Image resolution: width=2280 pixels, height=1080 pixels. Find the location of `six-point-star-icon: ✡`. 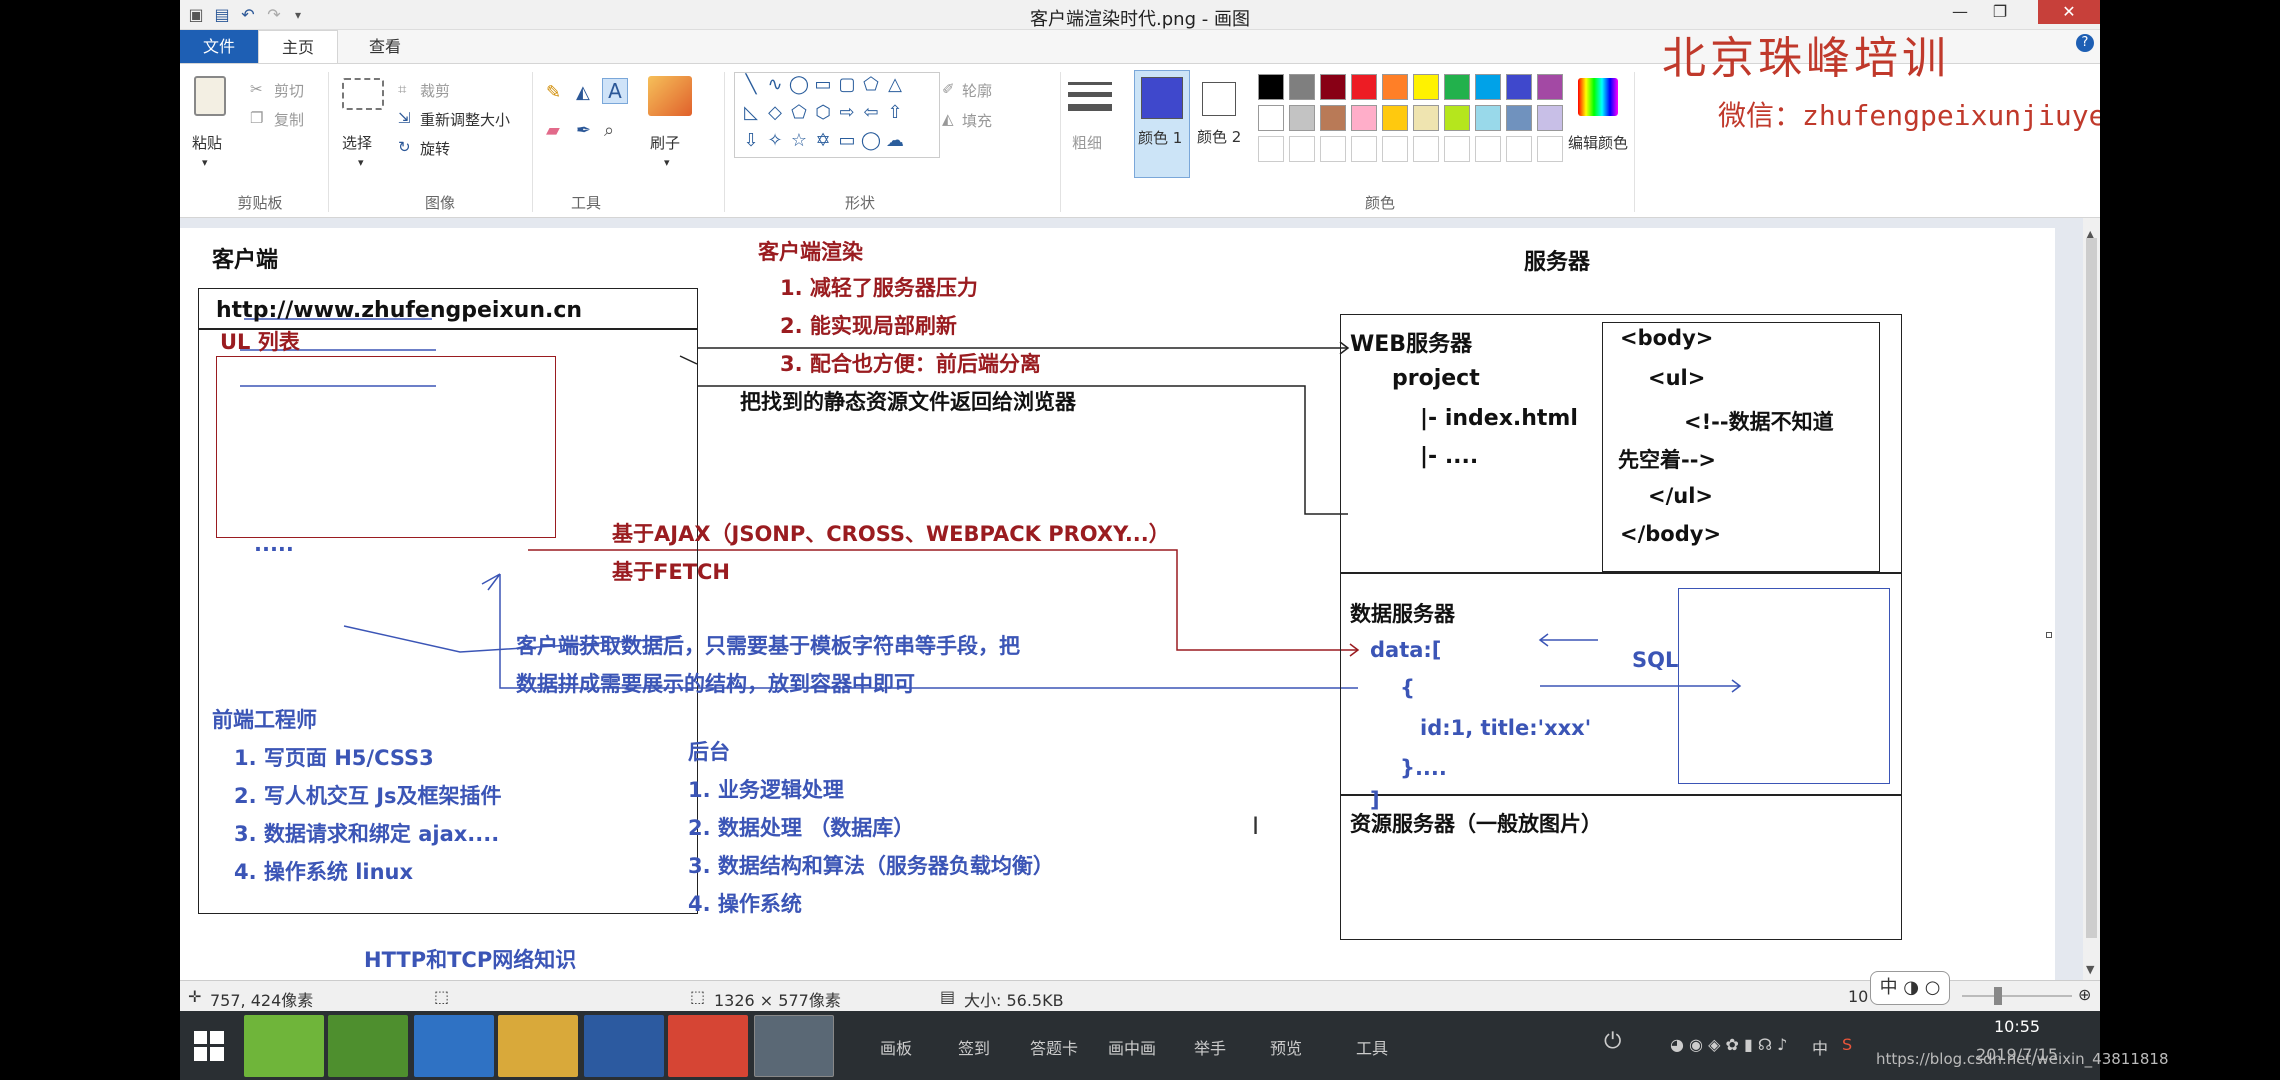

six-point-star-icon: ✡ is located at coordinates (823, 141).